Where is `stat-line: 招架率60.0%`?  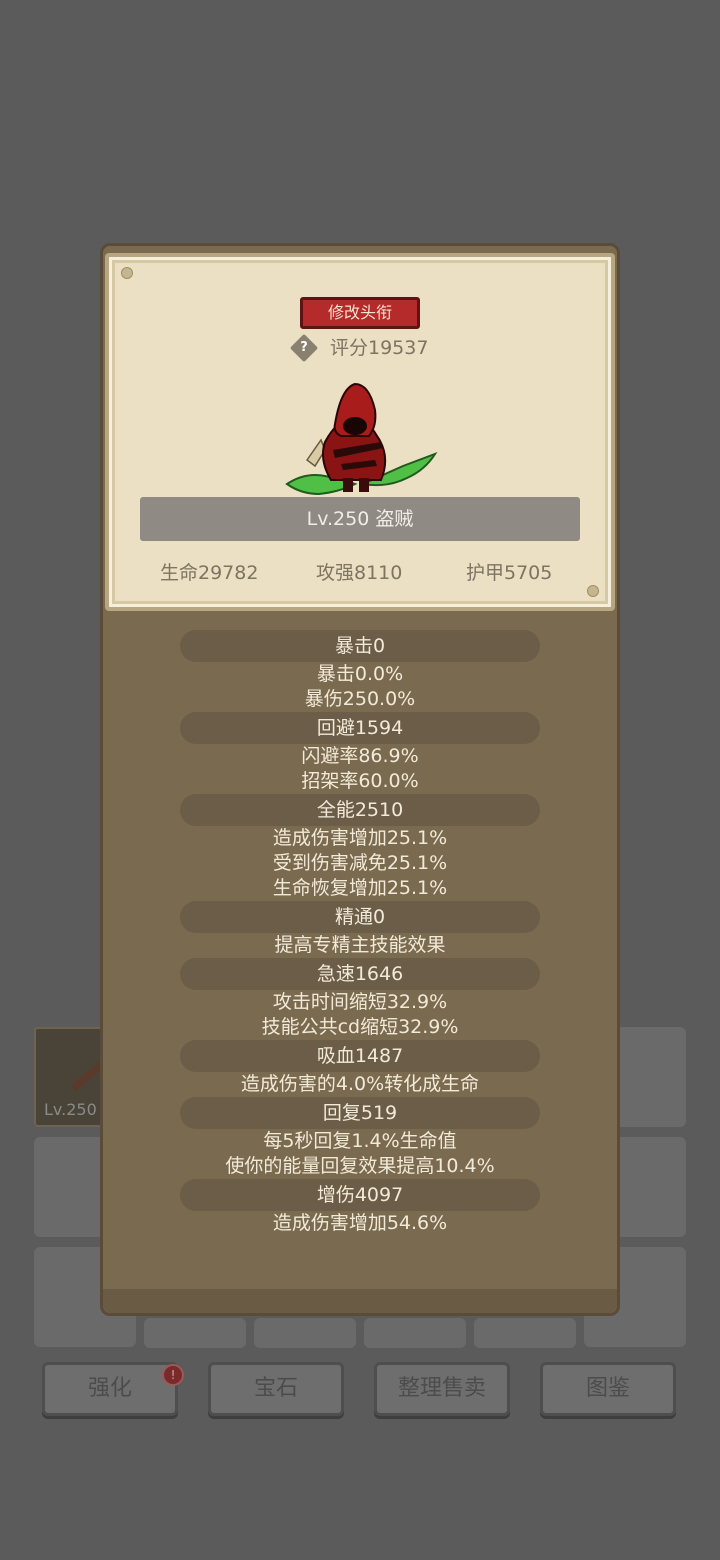
stat-line: 招架率60.0% is located at coordinates (360, 781).